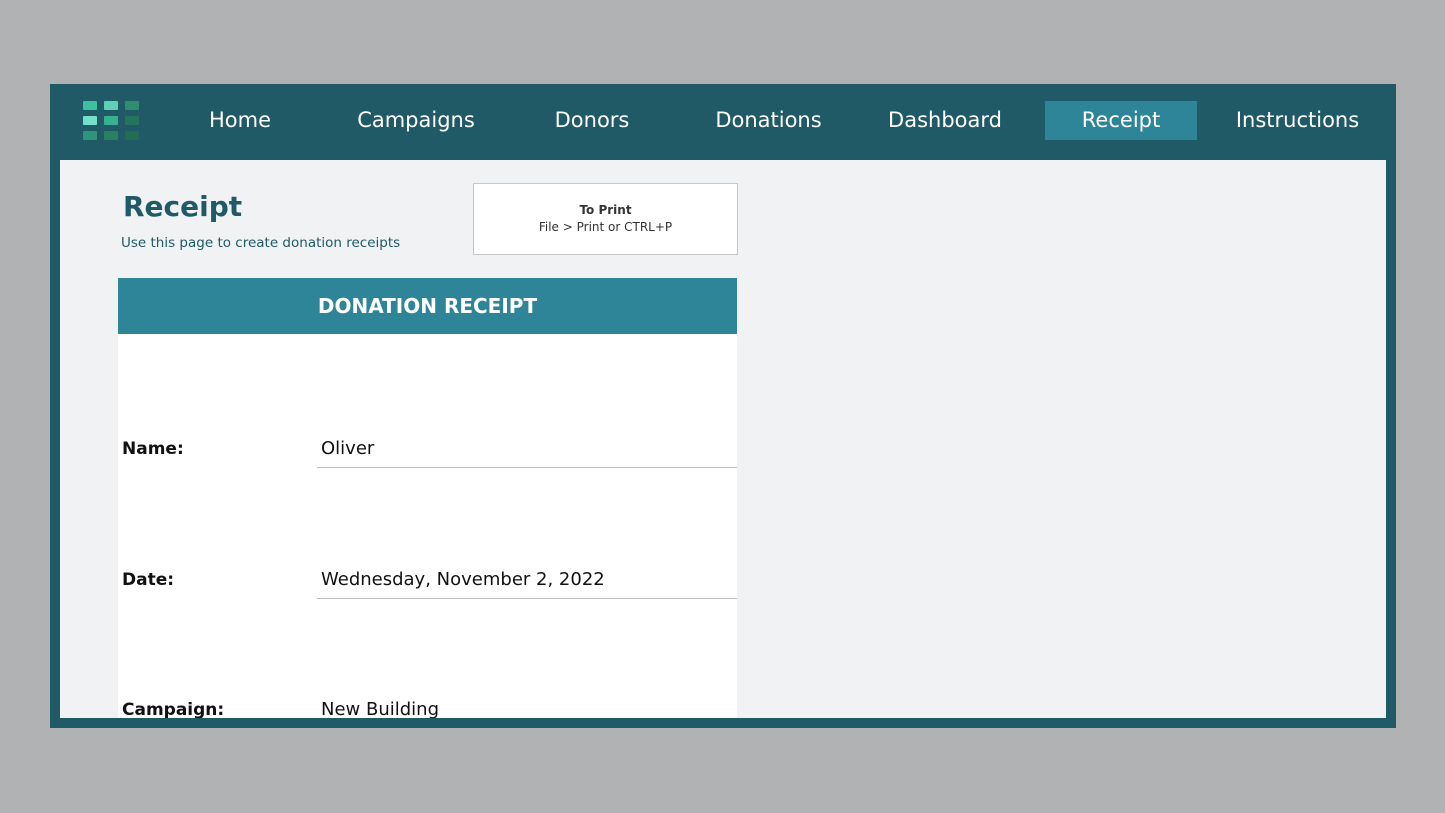 The width and height of the screenshot is (1445, 813). Describe the element at coordinates (153, 449) in the screenshot. I see `name-label: Name:` at that location.